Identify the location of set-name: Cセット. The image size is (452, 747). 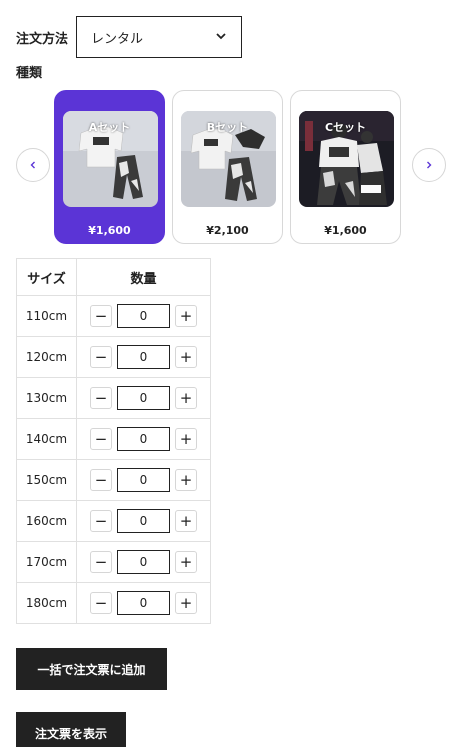
(345, 127).